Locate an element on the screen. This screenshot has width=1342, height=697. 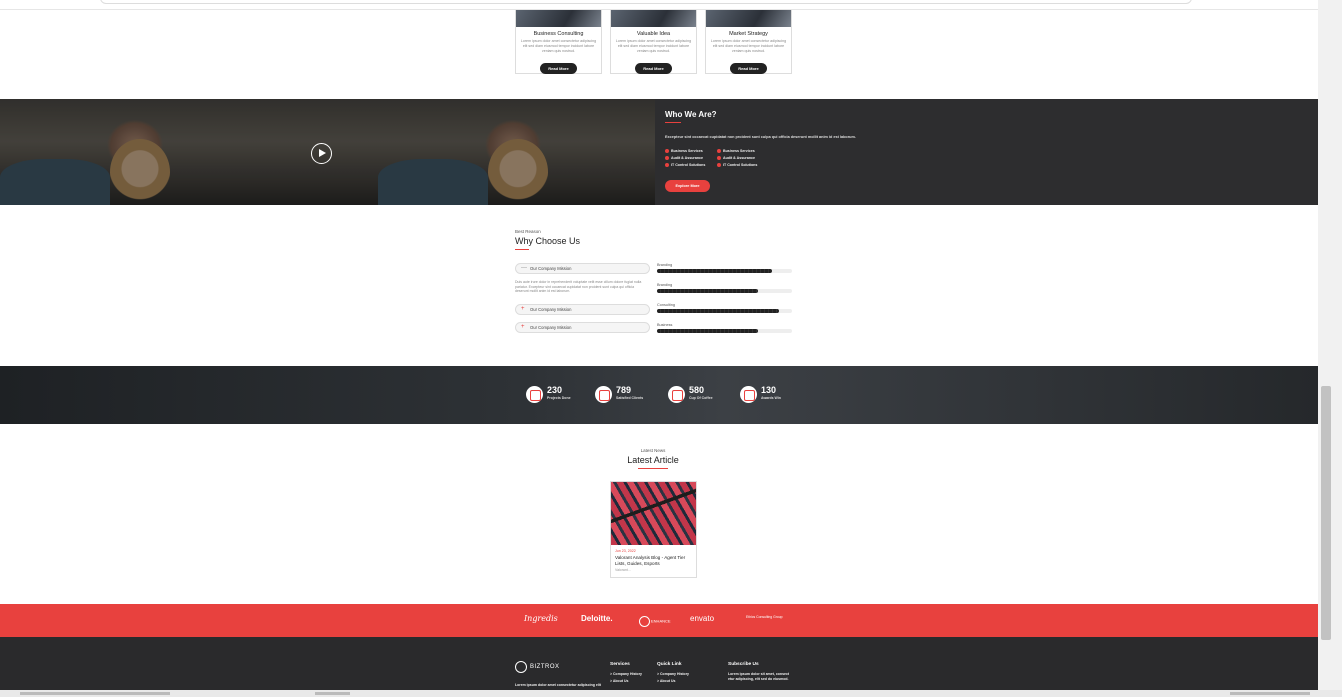
skill-bar: Branding is located at coordinates (724, 288).